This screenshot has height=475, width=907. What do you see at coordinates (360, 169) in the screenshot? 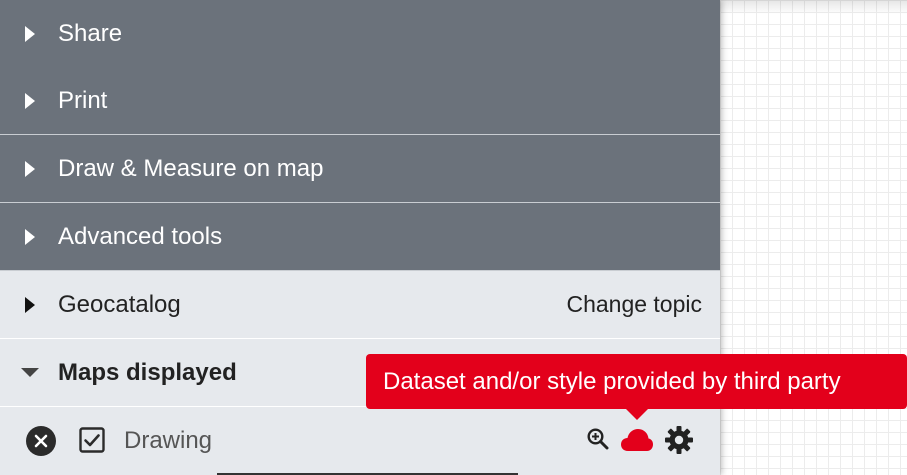
I see `menu-item-draw-measure: Draw & Measure on map` at bounding box center [360, 169].